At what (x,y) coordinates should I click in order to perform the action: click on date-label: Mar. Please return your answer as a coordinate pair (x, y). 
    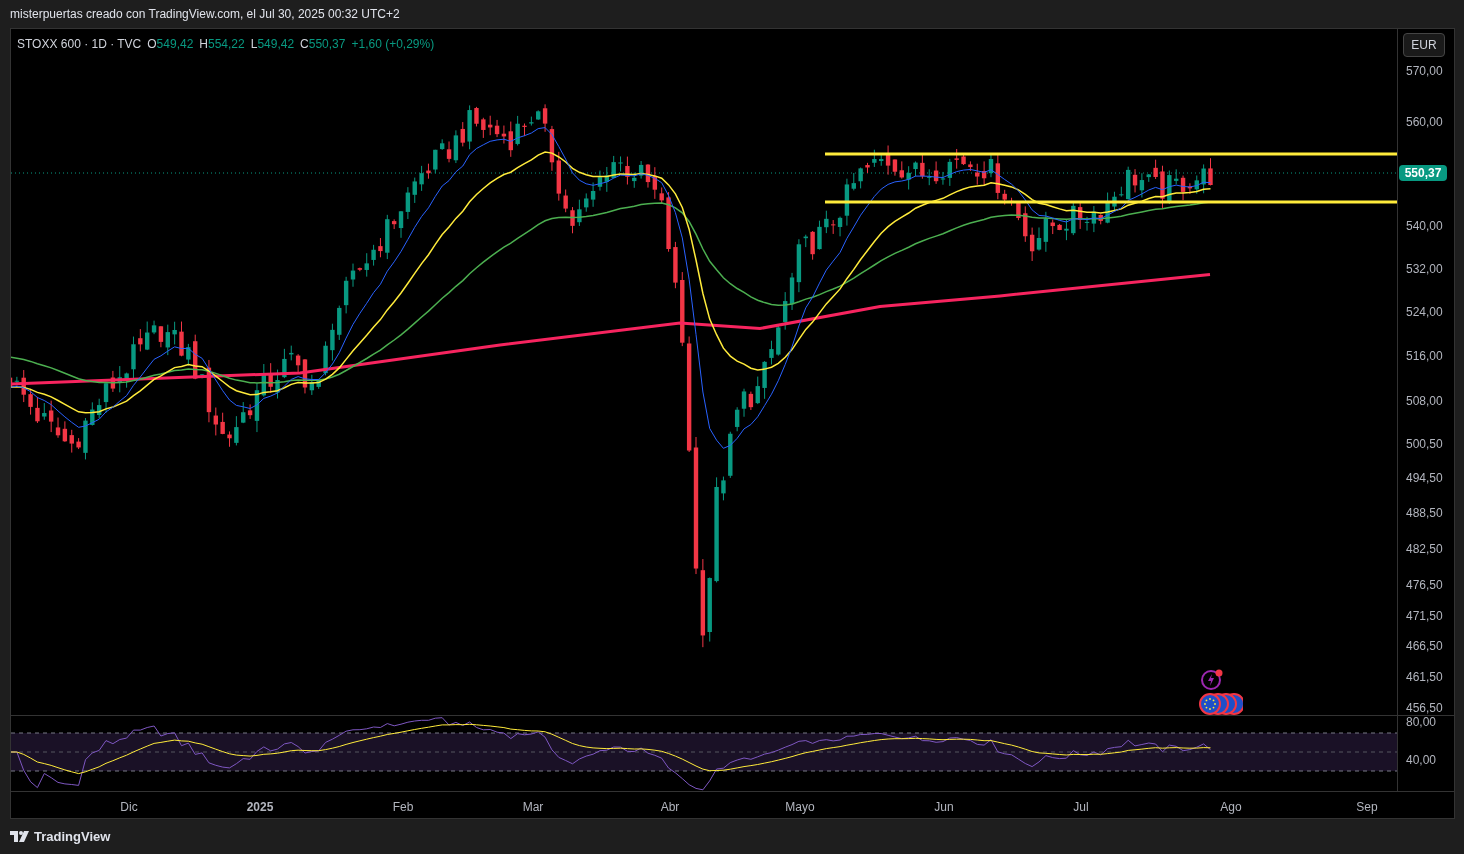
    Looking at the image, I should click on (533, 807).